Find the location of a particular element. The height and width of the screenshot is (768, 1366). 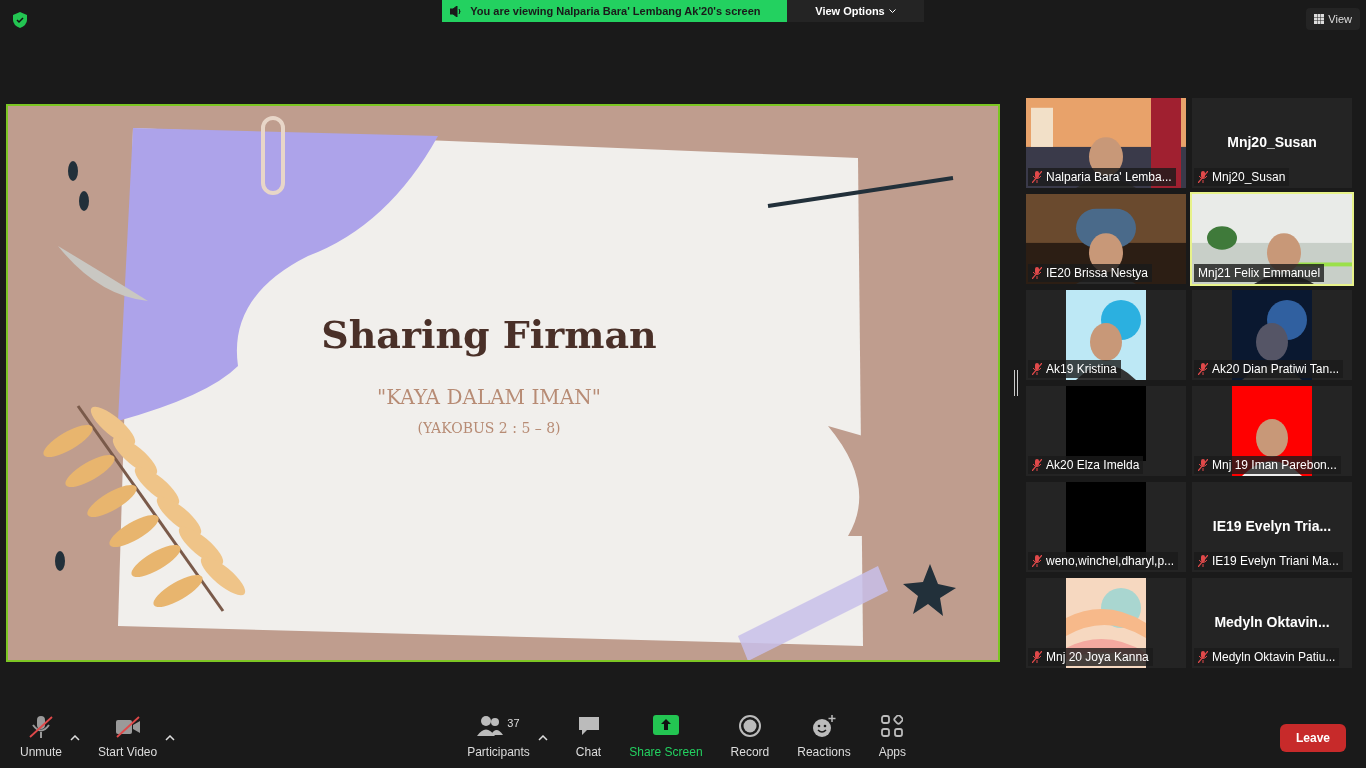

participant-display-name: Mnj20_Susan is located at coordinates (1272, 142).